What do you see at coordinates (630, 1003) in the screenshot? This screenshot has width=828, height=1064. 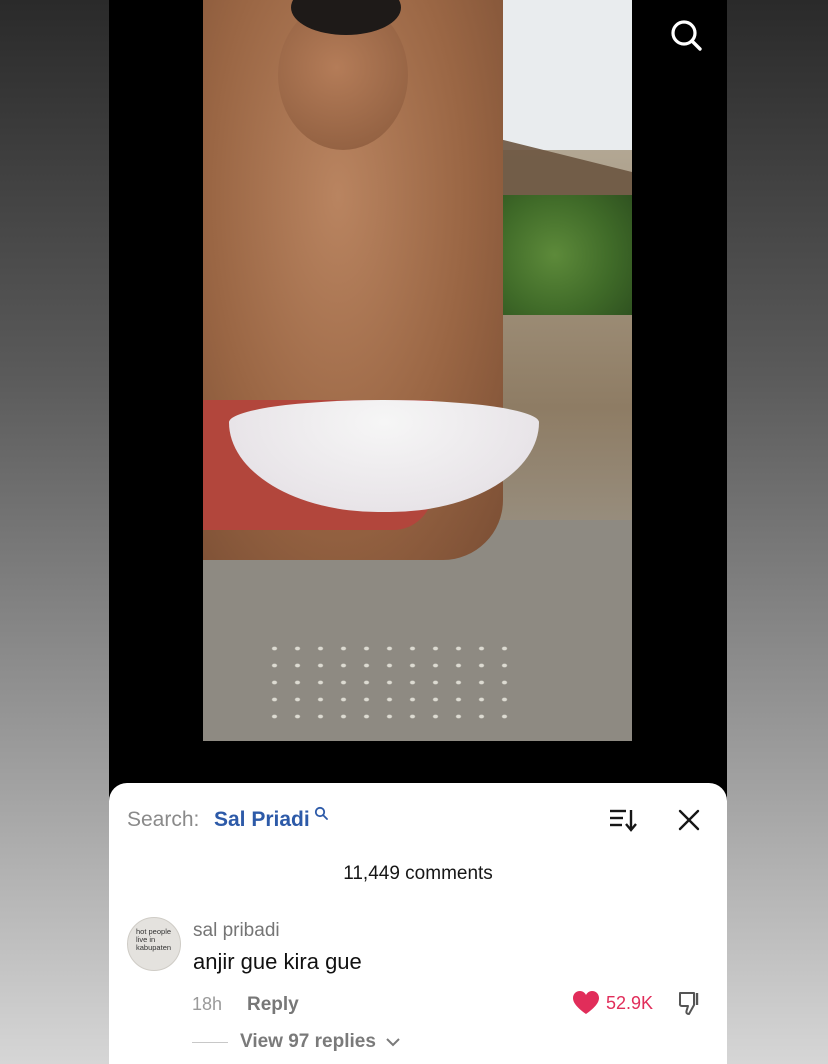 I see `like-count: 52.9K` at bounding box center [630, 1003].